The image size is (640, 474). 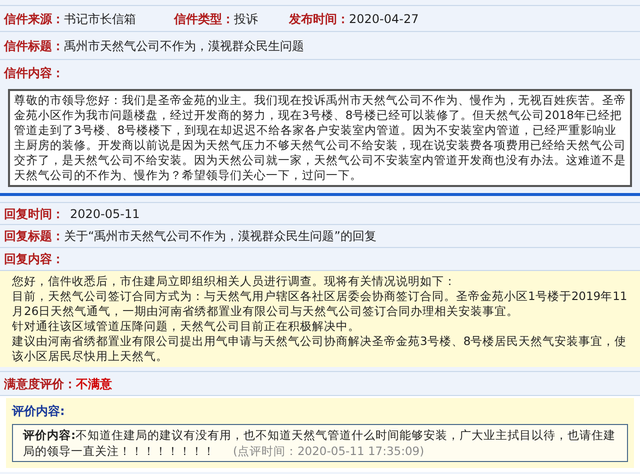 I want to click on field-label: 信件内容：, so click(x=34, y=73).